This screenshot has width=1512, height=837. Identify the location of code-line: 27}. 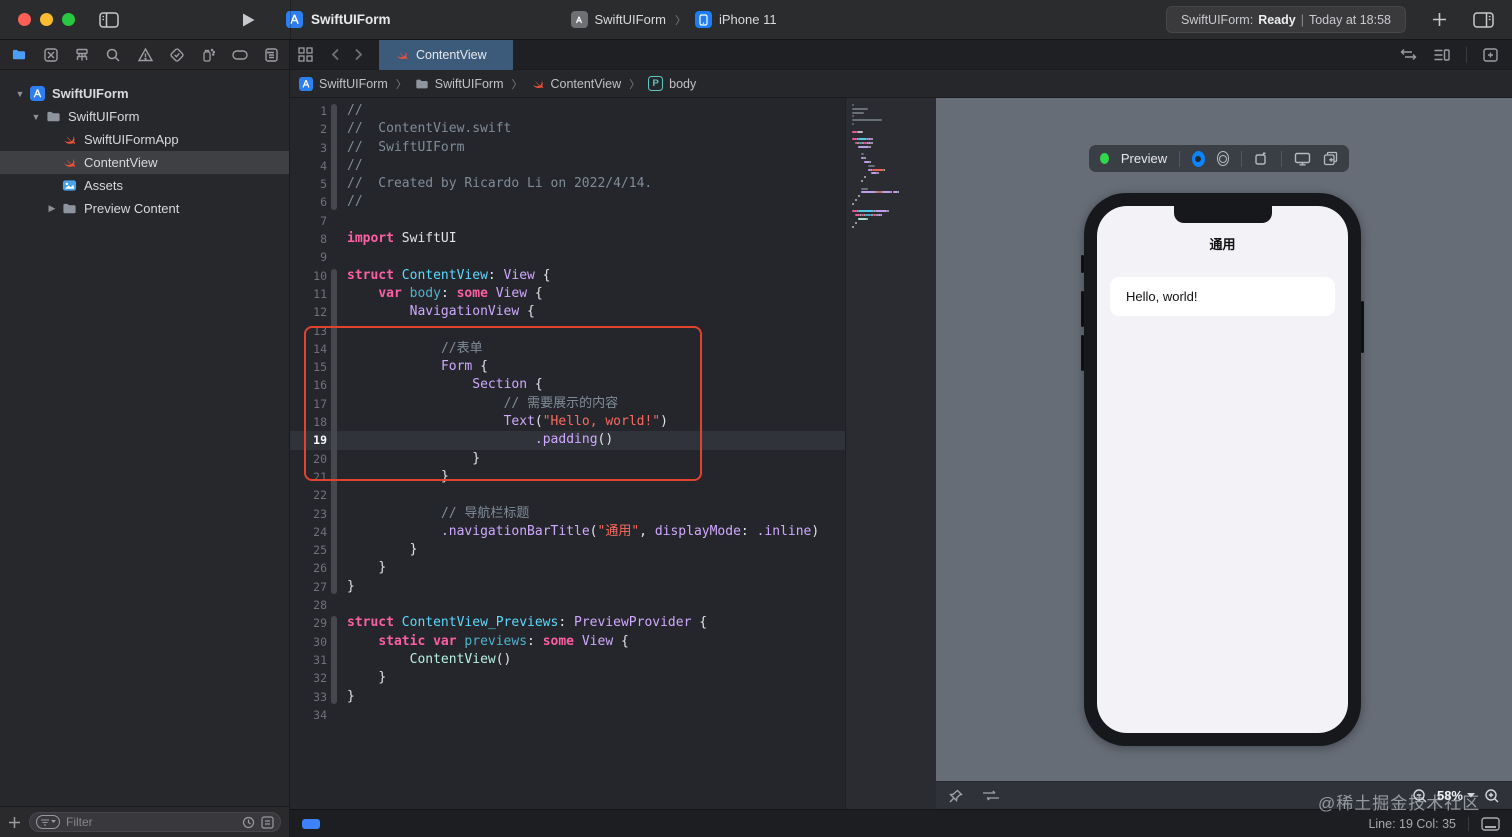
(567, 587).